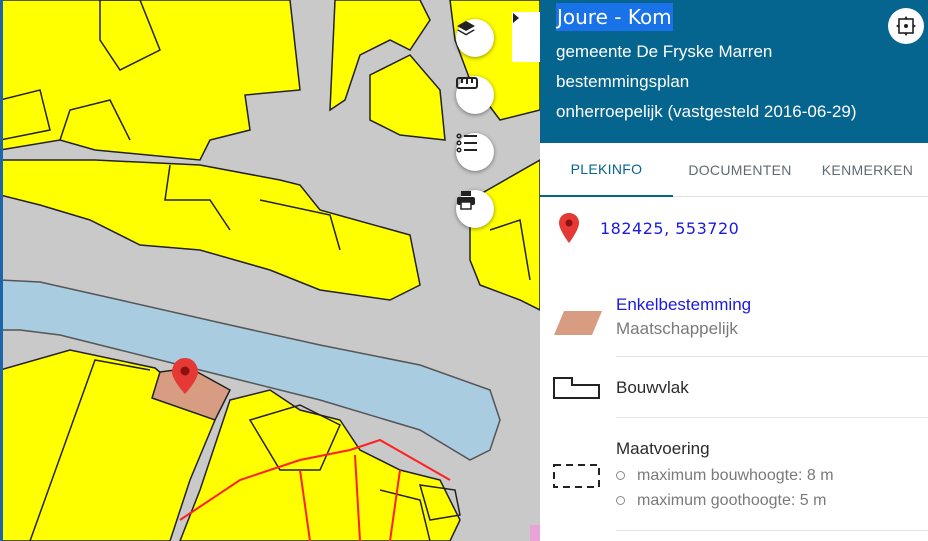 This screenshot has width=928, height=541. What do you see at coordinates (466, 28) in the screenshot?
I see `layers-icon` at bounding box center [466, 28].